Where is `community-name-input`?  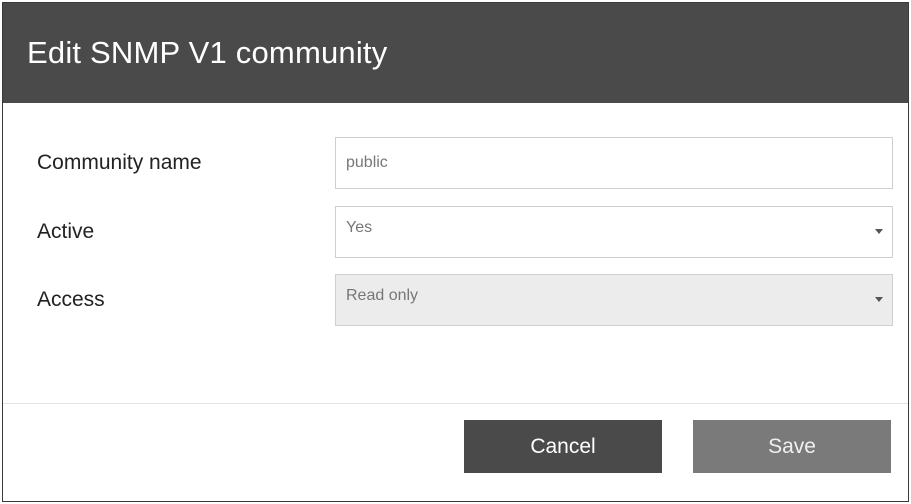
community-name-input is located at coordinates (614, 163).